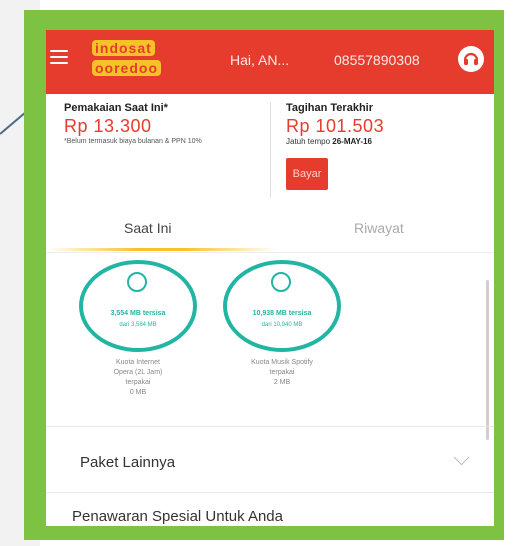  I want to click on pay-button: Bayar, so click(307, 174).